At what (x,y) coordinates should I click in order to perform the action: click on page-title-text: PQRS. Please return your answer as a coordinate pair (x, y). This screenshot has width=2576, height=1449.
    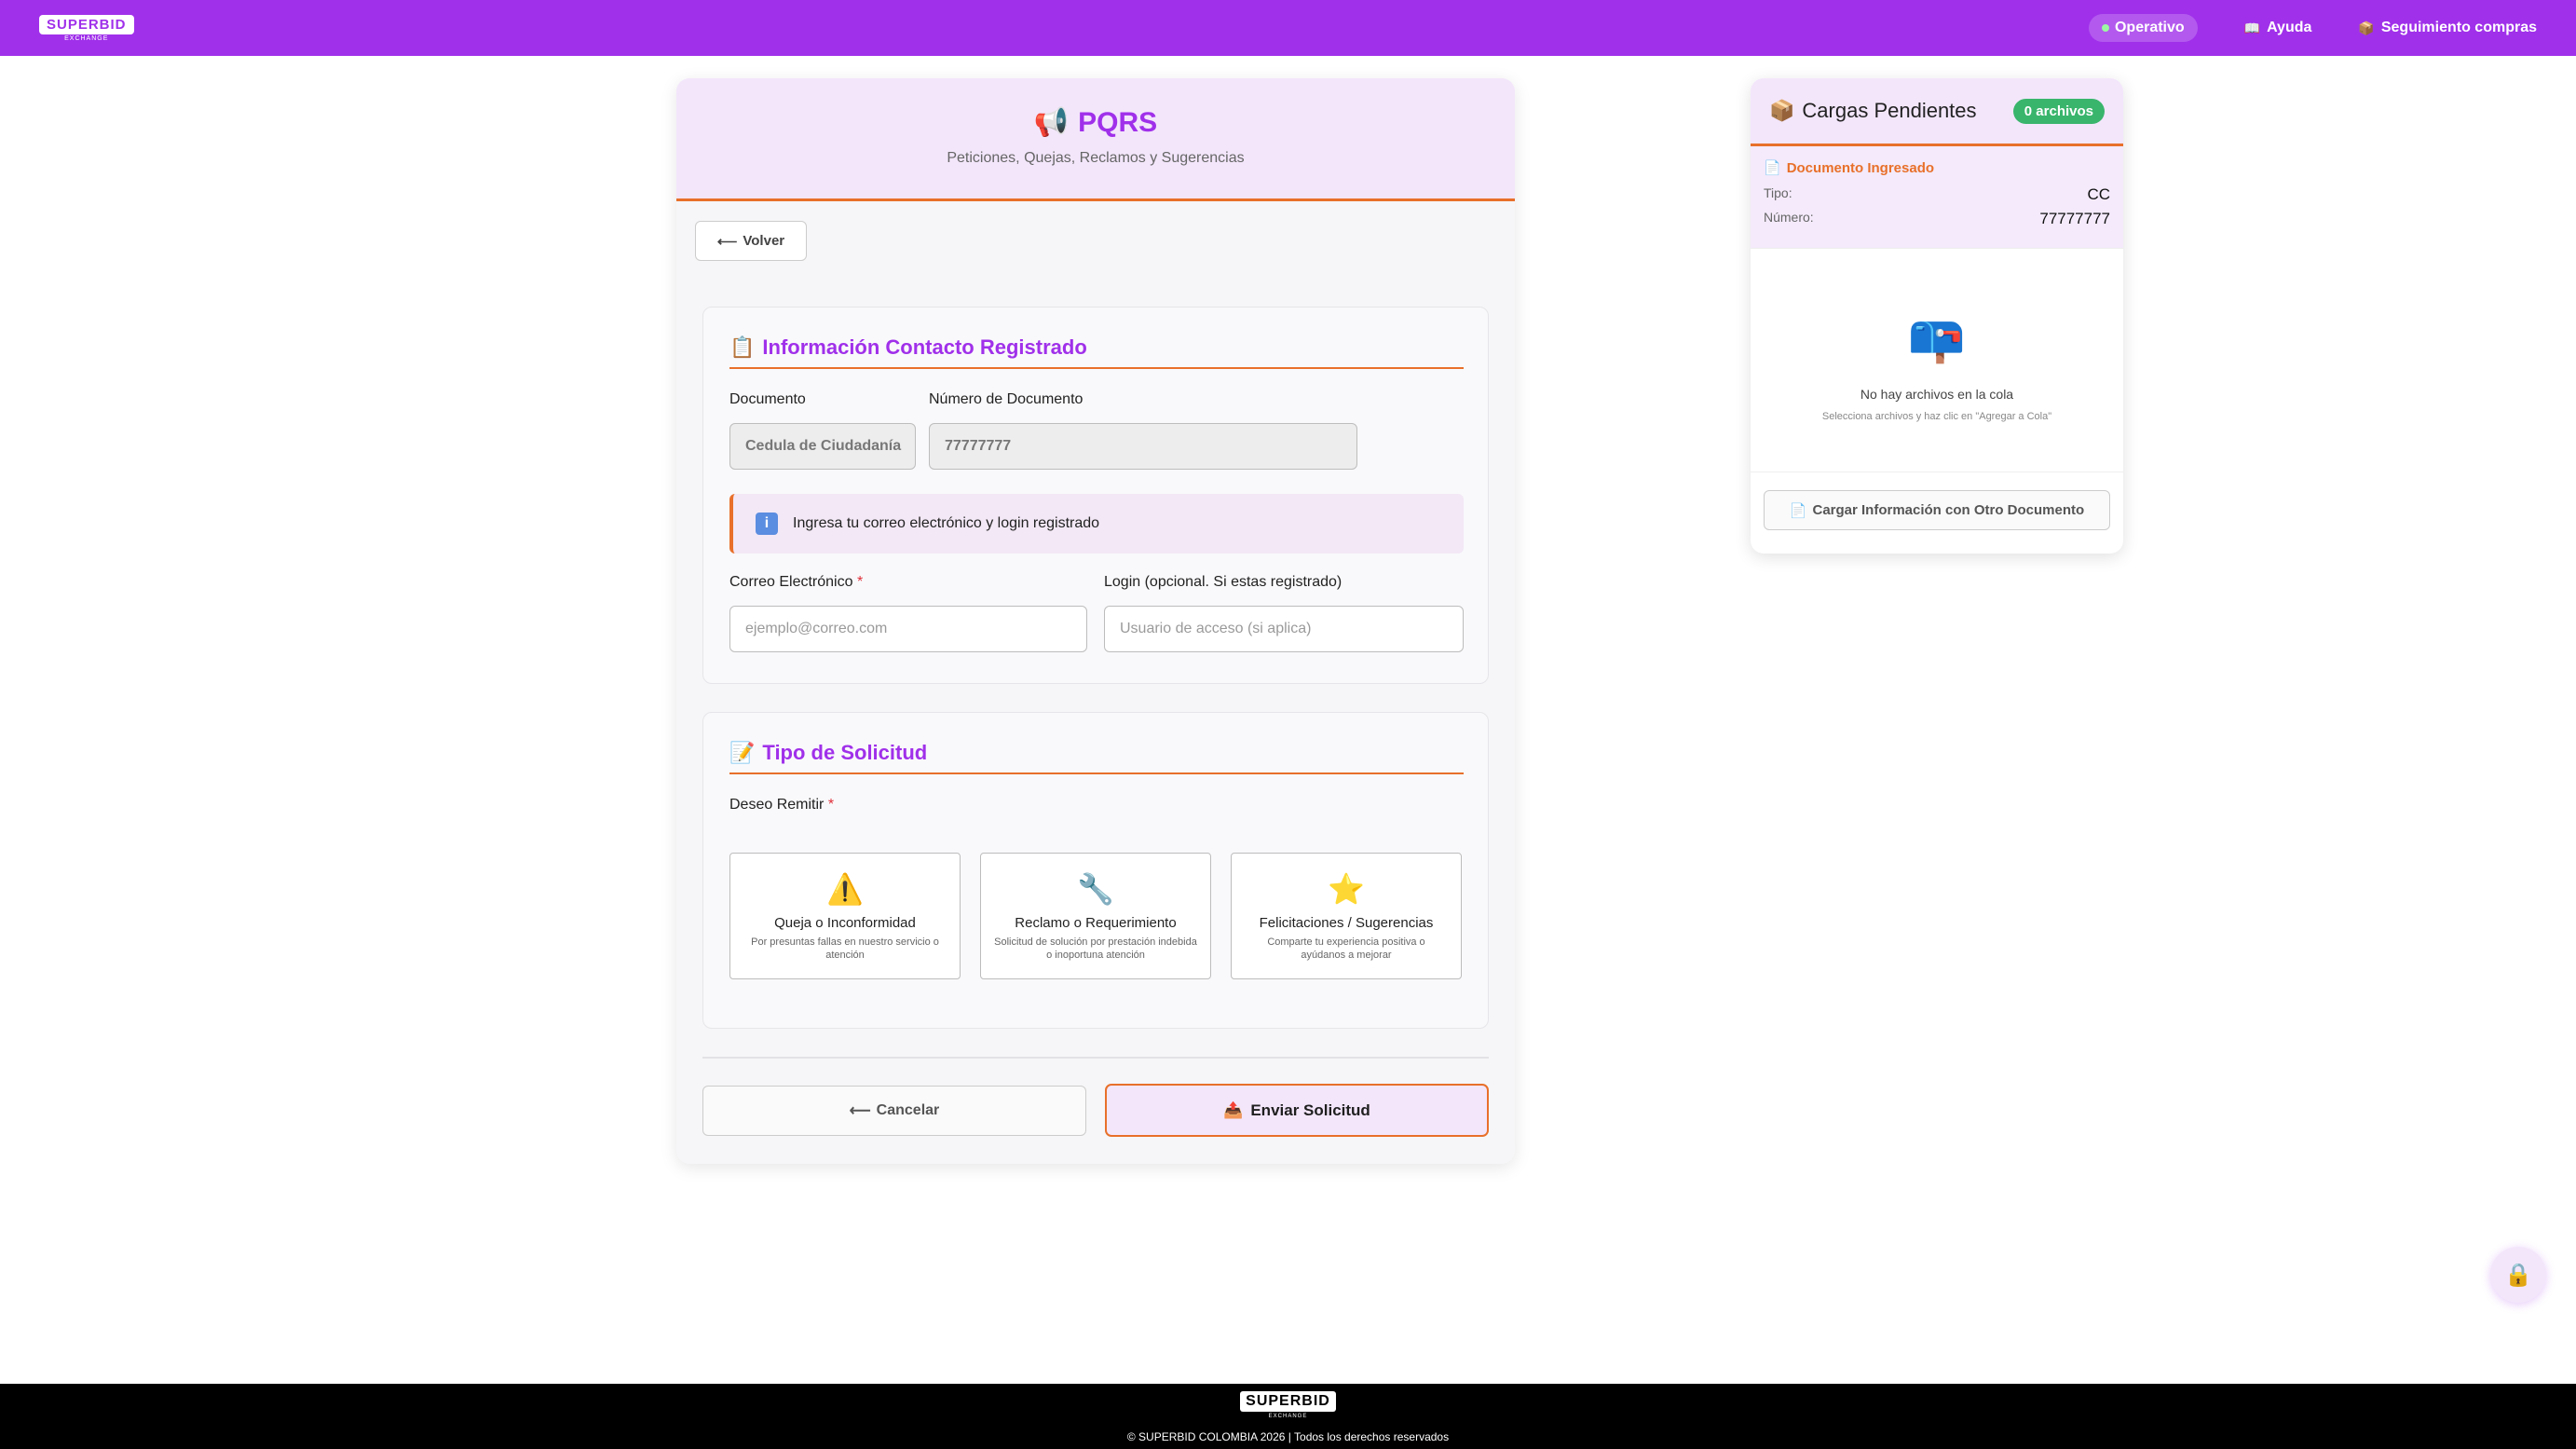
    Looking at the image, I should click on (1118, 122).